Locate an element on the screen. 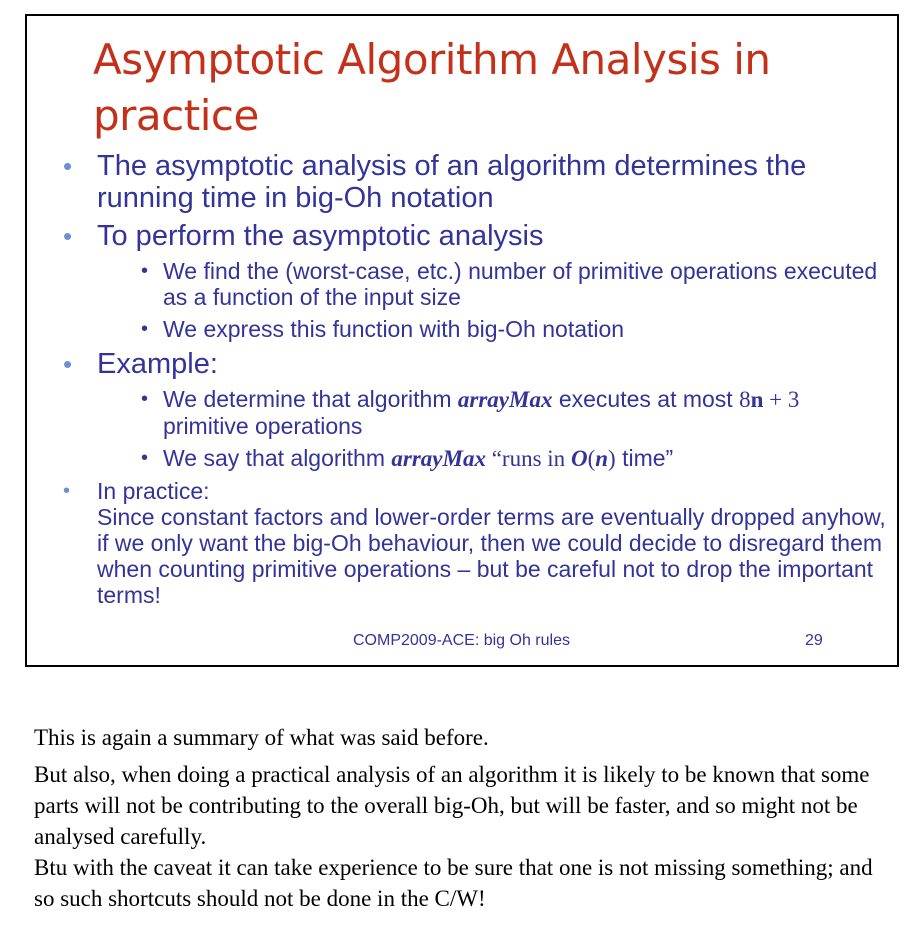 This screenshot has width=914, height=928. bullet-heading: In practice: is located at coordinates (153, 491).